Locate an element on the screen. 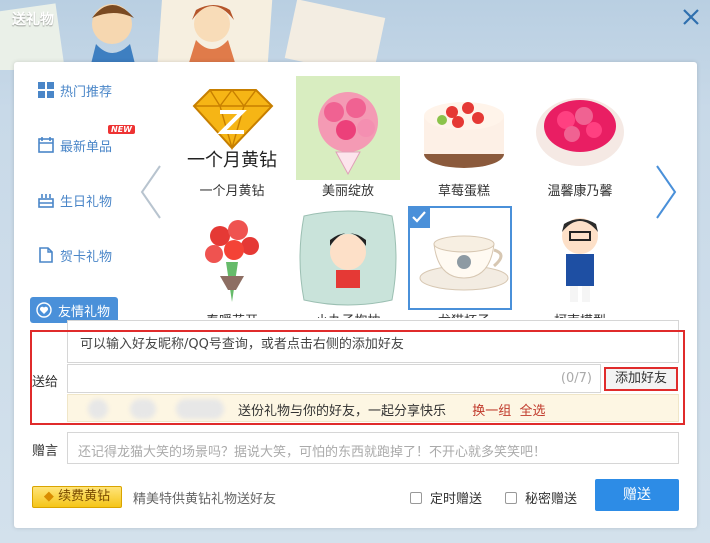 This screenshot has width=710, height=543. sidebar-item-new: 最新单品 is located at coordinates (75, 145).